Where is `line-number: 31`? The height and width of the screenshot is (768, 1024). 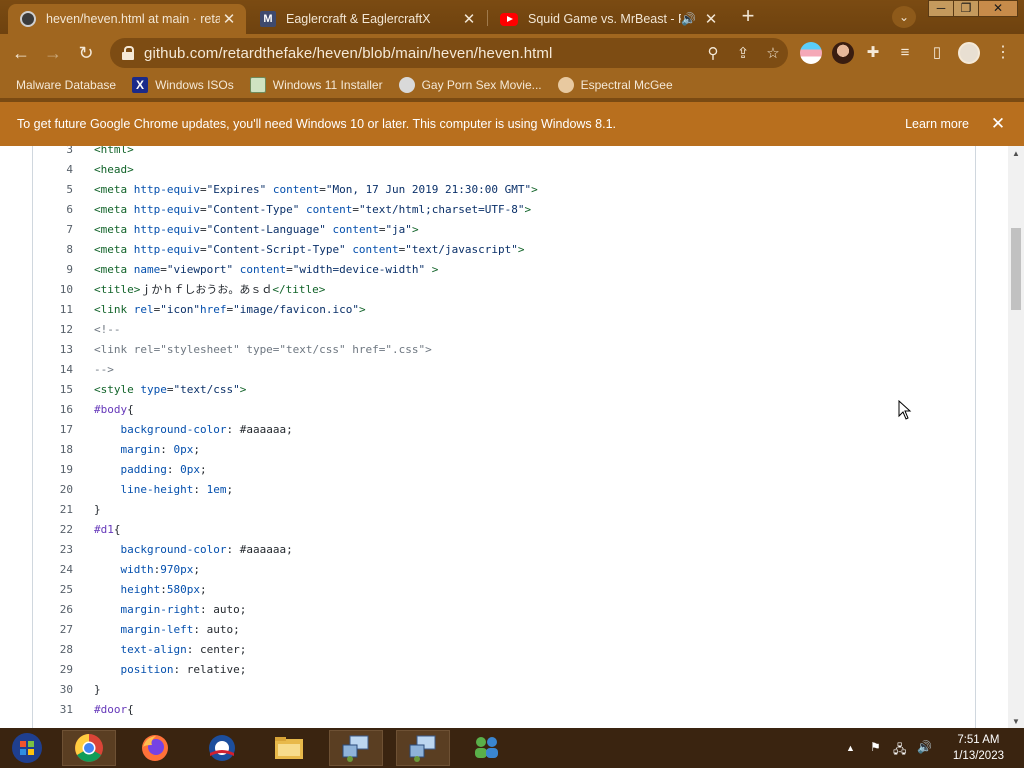 line-number: 31 is located at coordinates (53, 710).